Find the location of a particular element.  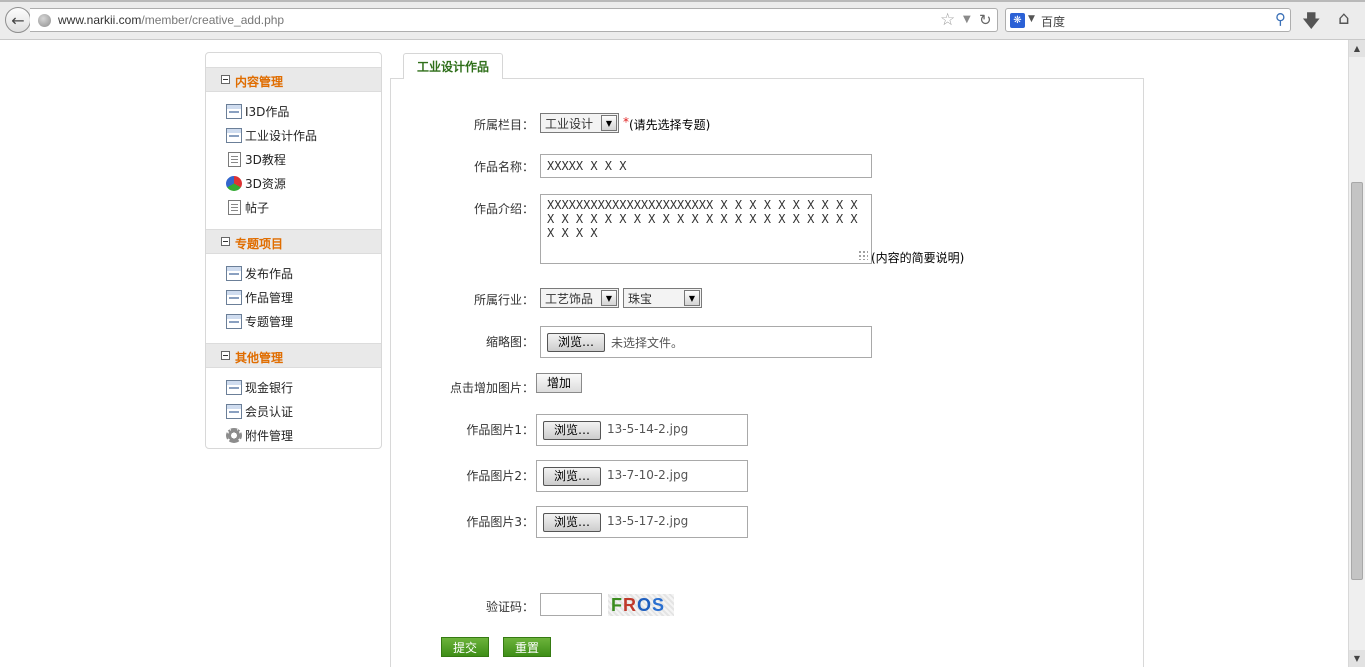

search-icon: ⚲ is located at coordinates (1280, 19).